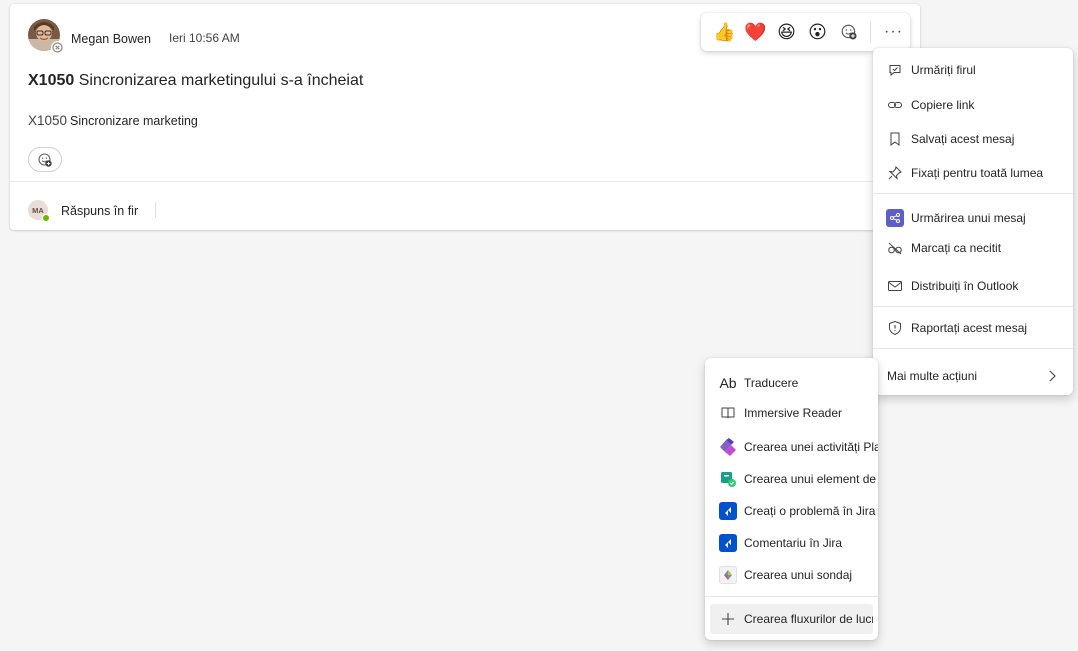  I want to click on menu-item-label: Fixați pentru toată lumea, so click(977, 173).